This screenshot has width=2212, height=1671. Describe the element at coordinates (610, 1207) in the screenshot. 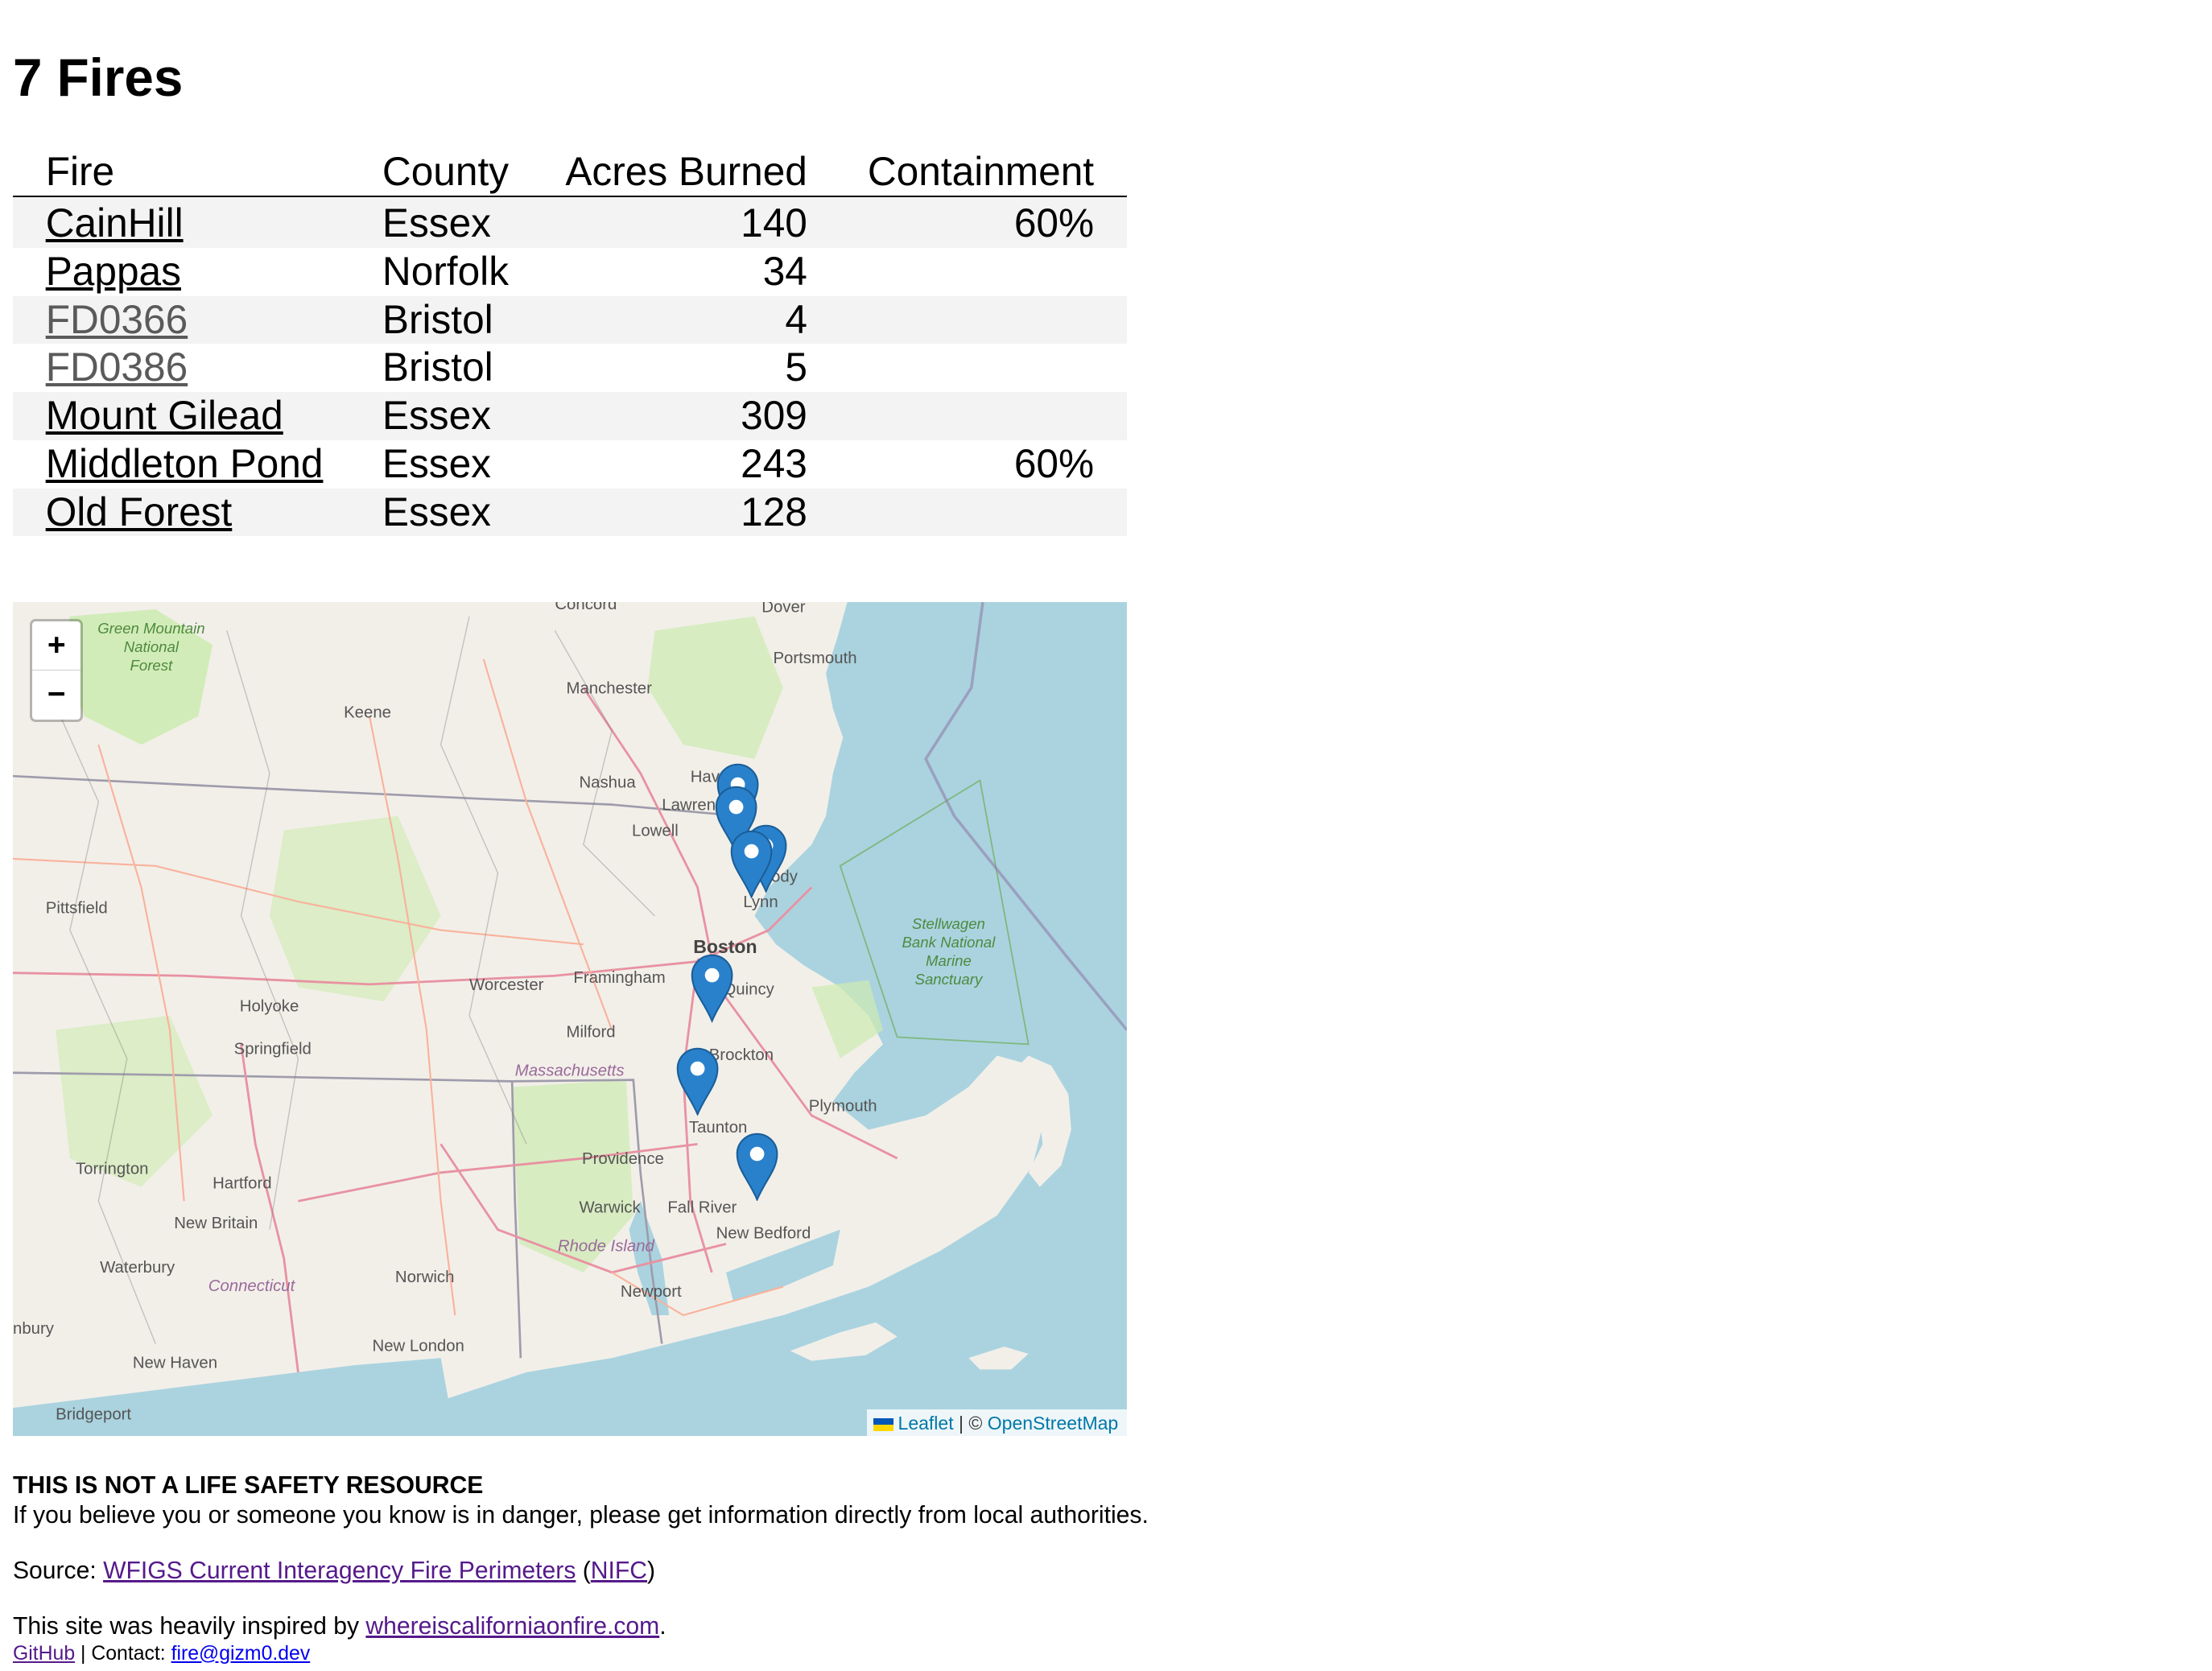

I see `map-label: Warwick` at that location.